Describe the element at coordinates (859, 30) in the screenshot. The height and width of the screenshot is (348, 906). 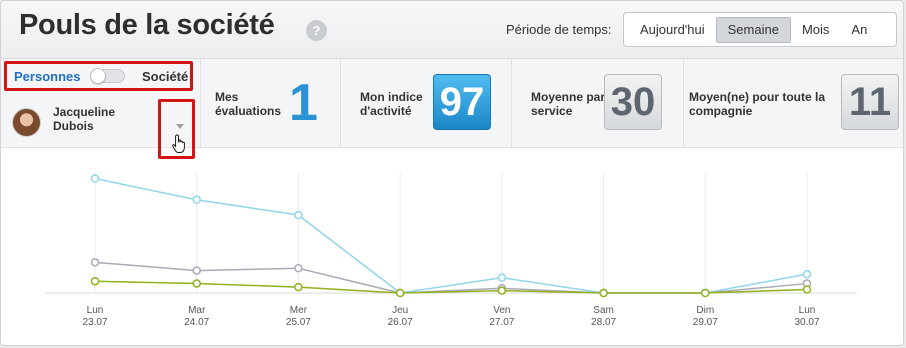
I see `period-year-button: An` at that location.